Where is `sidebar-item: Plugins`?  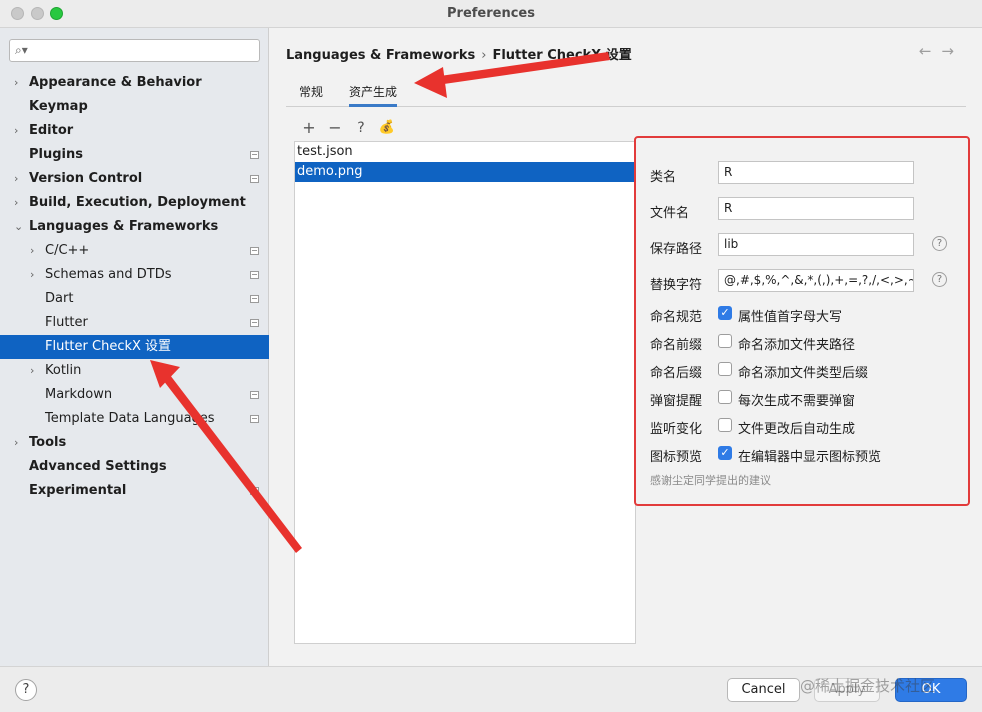
sidebar-item: Plugins is located at coordinates (134, 155).